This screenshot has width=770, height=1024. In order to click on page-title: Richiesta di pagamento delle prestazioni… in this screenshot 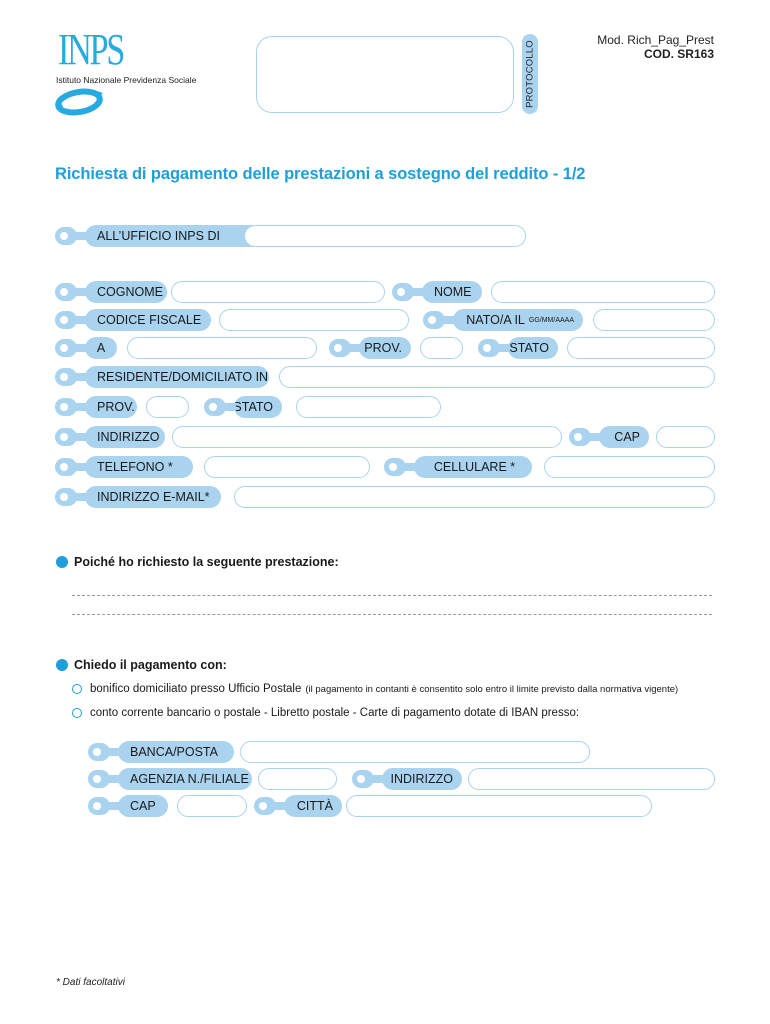, I will do `click(320, 174)`.